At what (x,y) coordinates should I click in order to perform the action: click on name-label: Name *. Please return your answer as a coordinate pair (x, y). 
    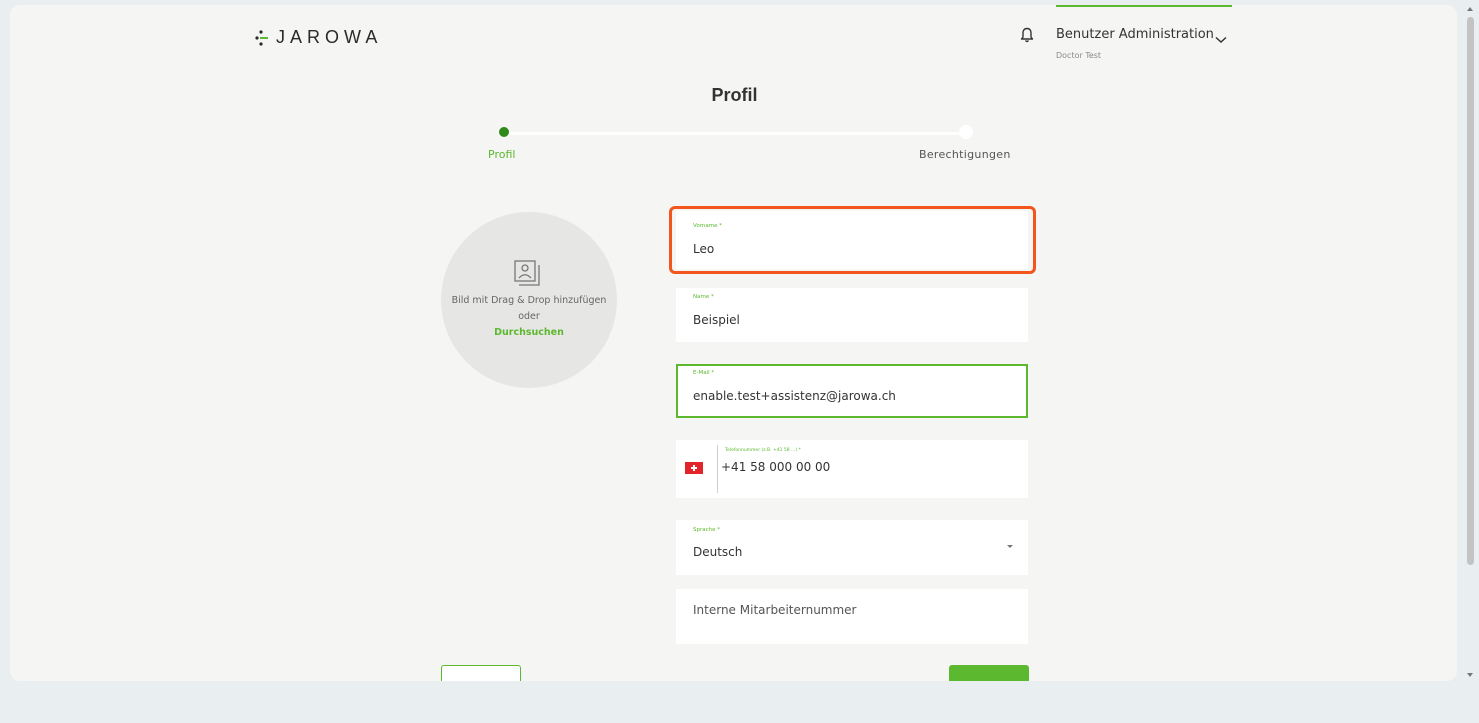
    Looking at the image, I should click on (703, 297).